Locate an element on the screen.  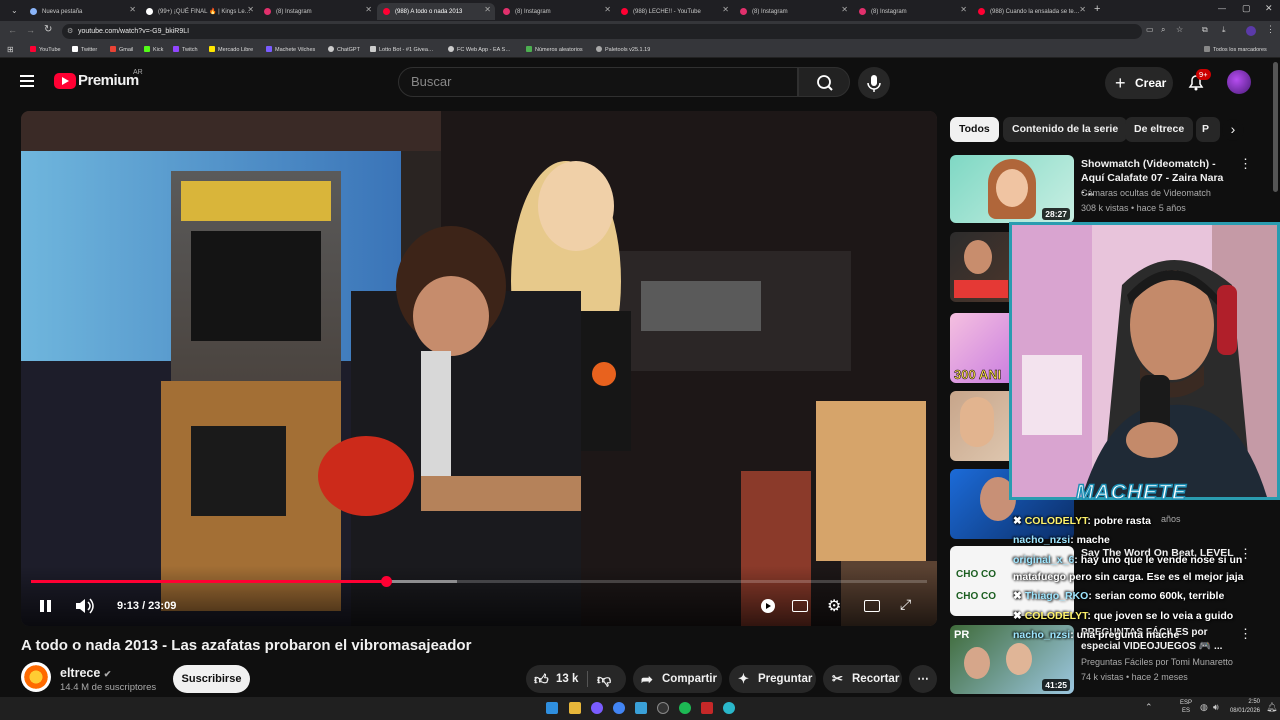
chip-from-channel: De eltrece is located at coordinates (1159, 129).